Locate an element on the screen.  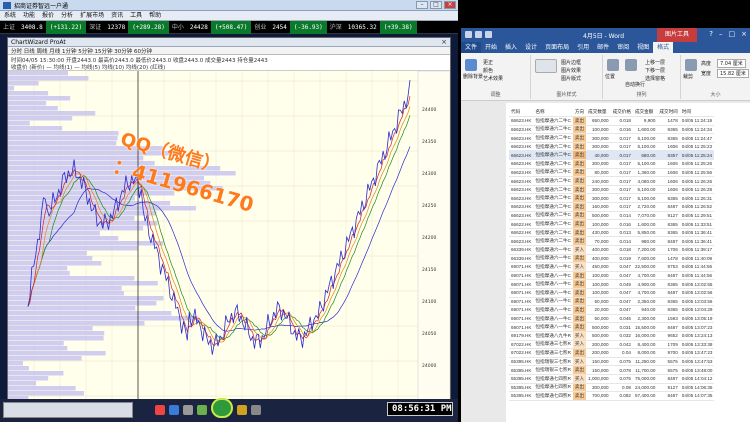
picture-border-button: 图片边框 is located at coordinates (571, 62).